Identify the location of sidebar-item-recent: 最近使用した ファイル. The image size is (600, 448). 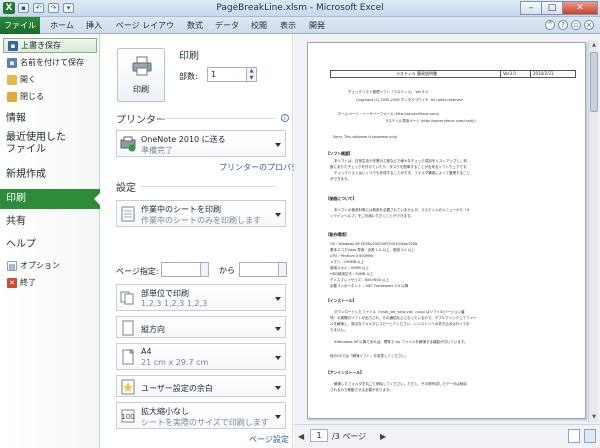
(50, 146).